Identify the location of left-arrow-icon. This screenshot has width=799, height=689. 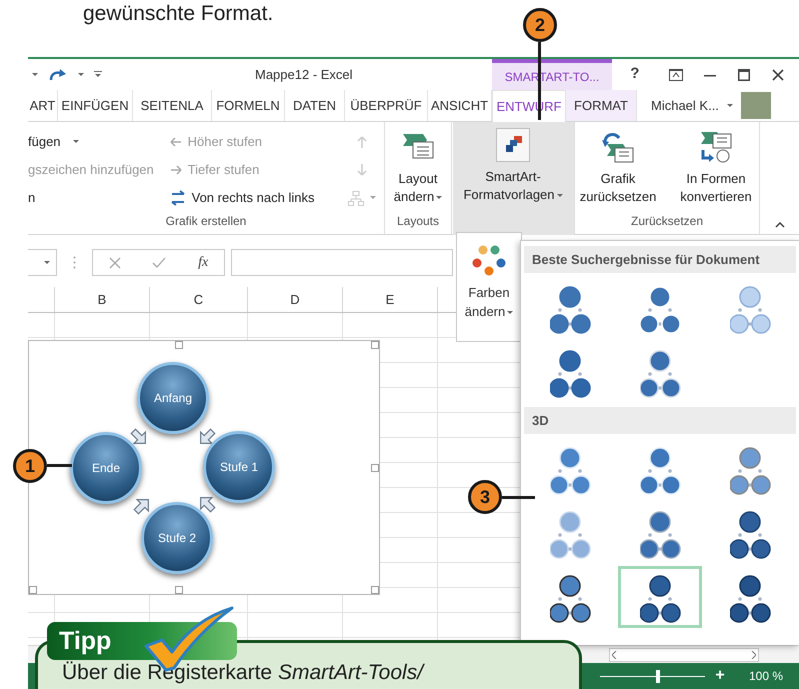
(176, 142).